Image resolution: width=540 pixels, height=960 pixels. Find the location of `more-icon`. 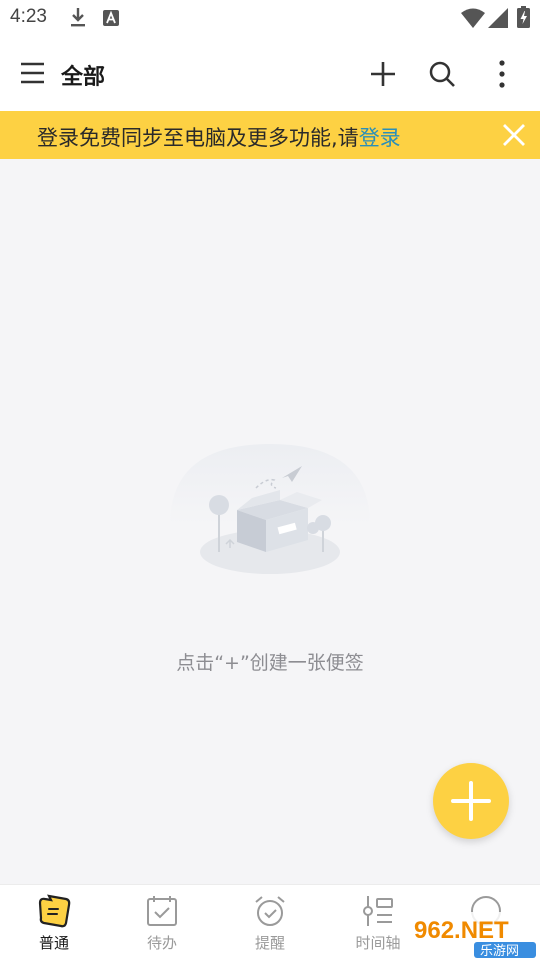

more-icon is located at coordinates (502, 74).